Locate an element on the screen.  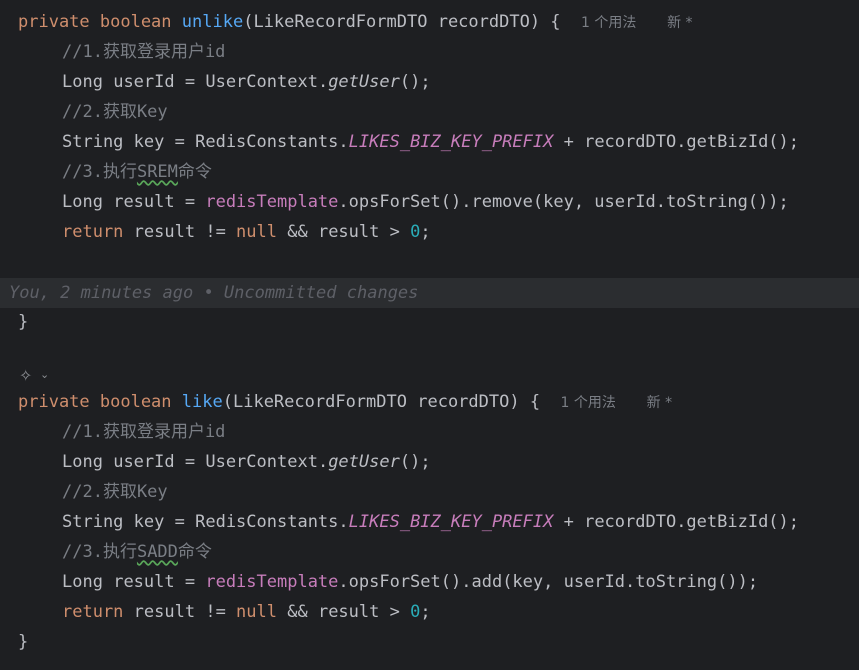
method-name: like is located at coordinates (202, 402).